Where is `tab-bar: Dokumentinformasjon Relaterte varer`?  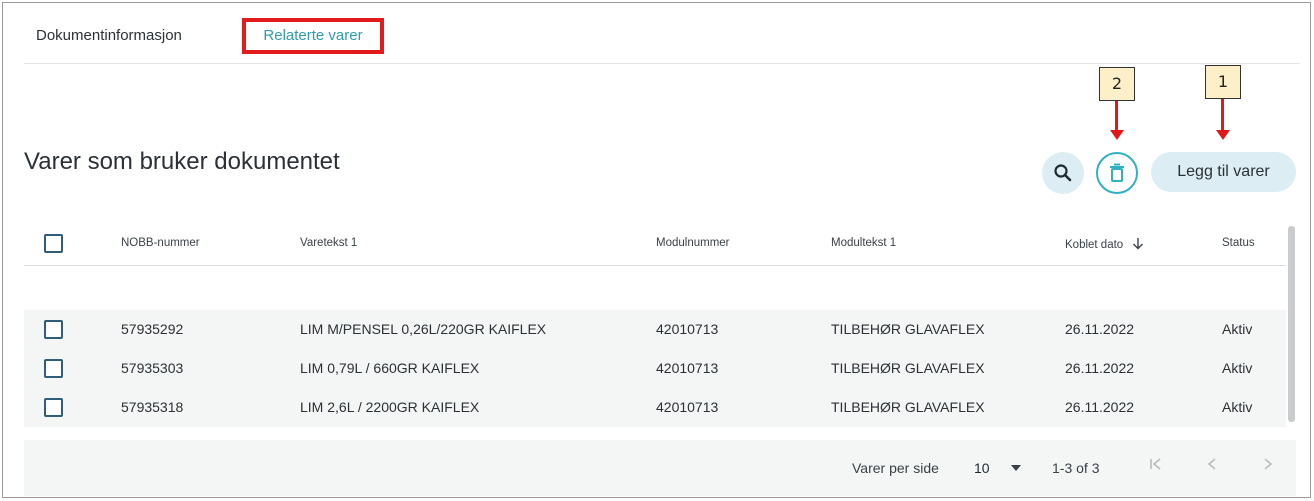 tab-bar: Dokumentinformasjon Relaterte varer is located at coordinates (662, 36).